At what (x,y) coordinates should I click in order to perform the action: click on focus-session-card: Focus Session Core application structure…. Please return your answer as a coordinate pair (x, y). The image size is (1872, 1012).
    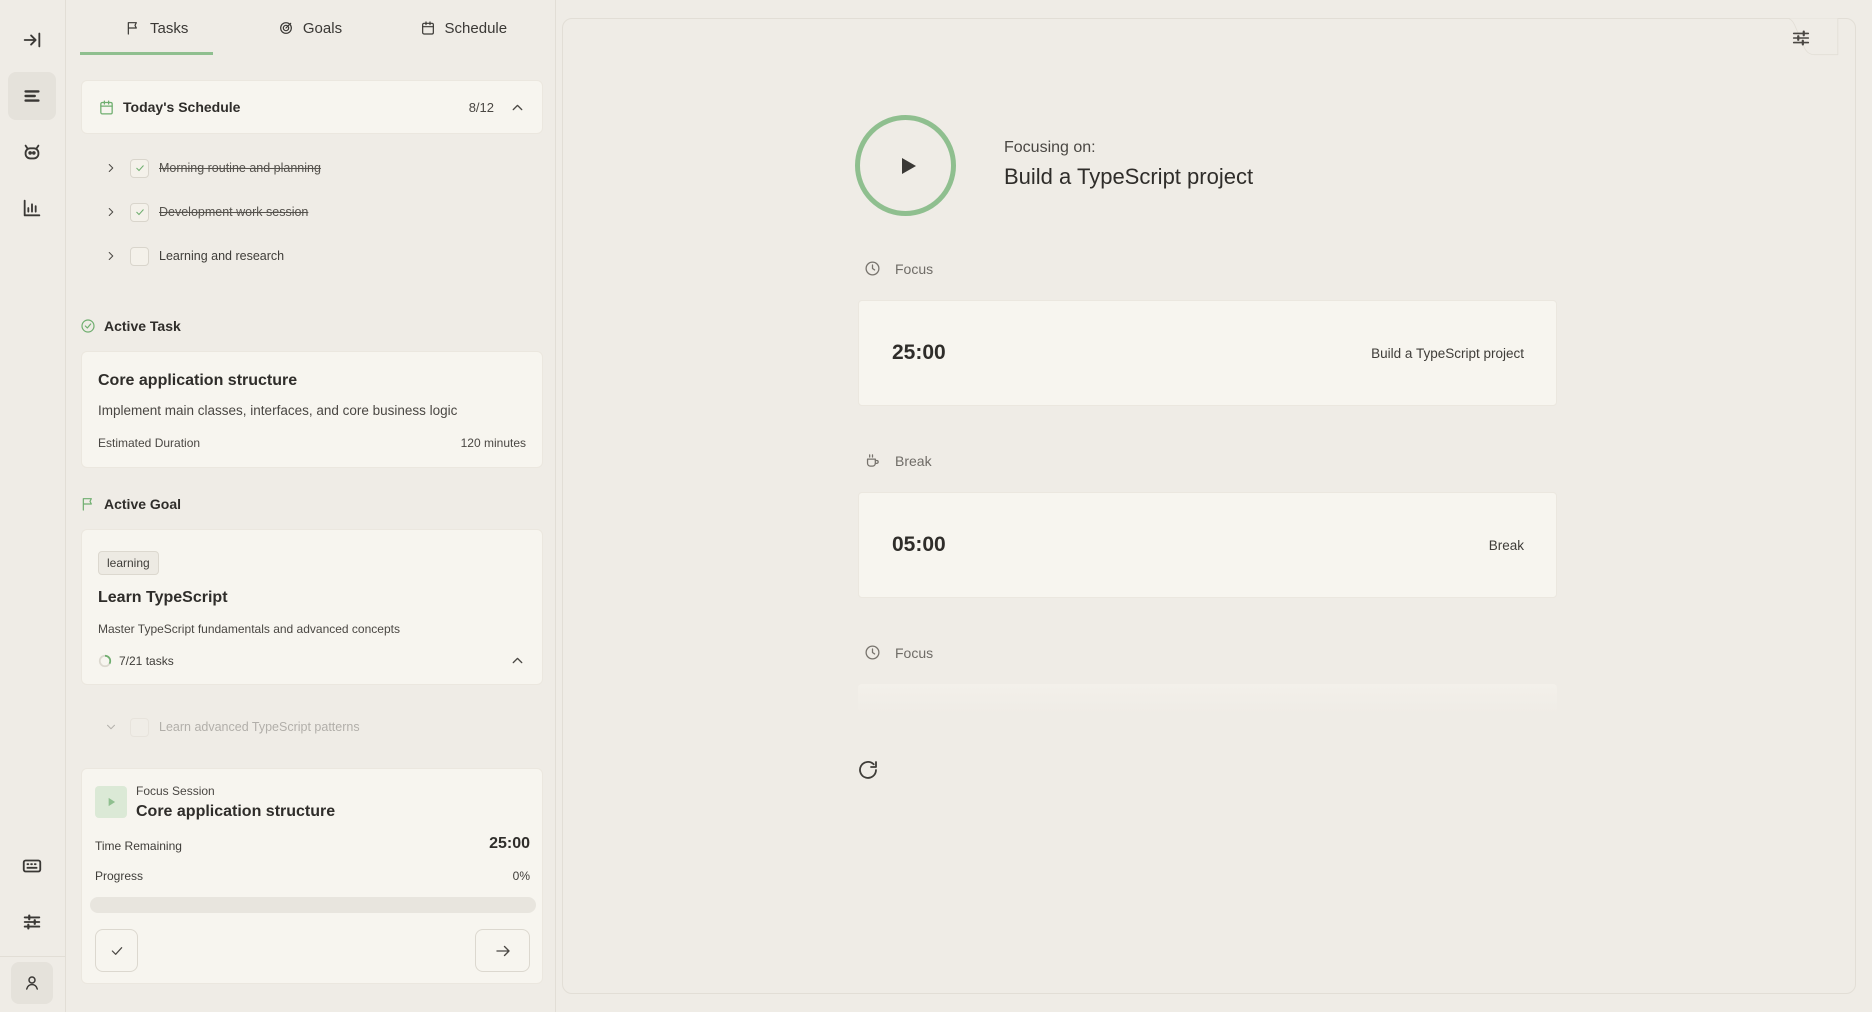
    Looking at the image, I should click on (312, 876).